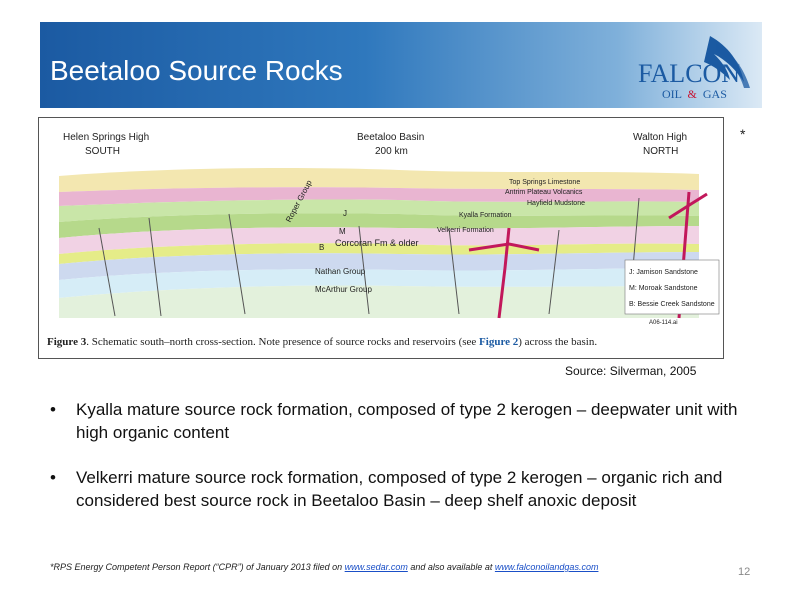 The width and height of the screenshot is (800, 600). I want to click on sedar-link: www.sedar.com, so click(376, 567).